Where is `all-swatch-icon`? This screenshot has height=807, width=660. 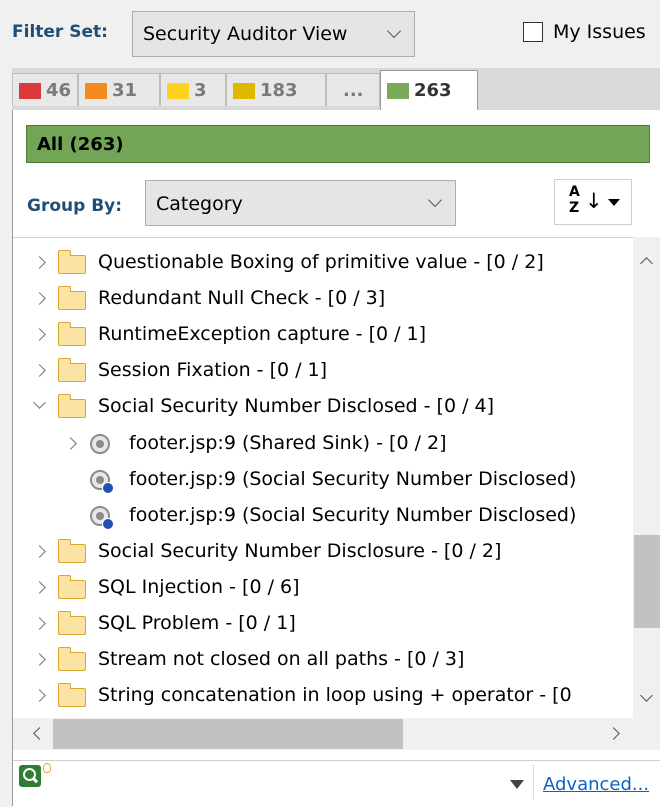
all-swatch-icon is located at coordinates (398, 91).